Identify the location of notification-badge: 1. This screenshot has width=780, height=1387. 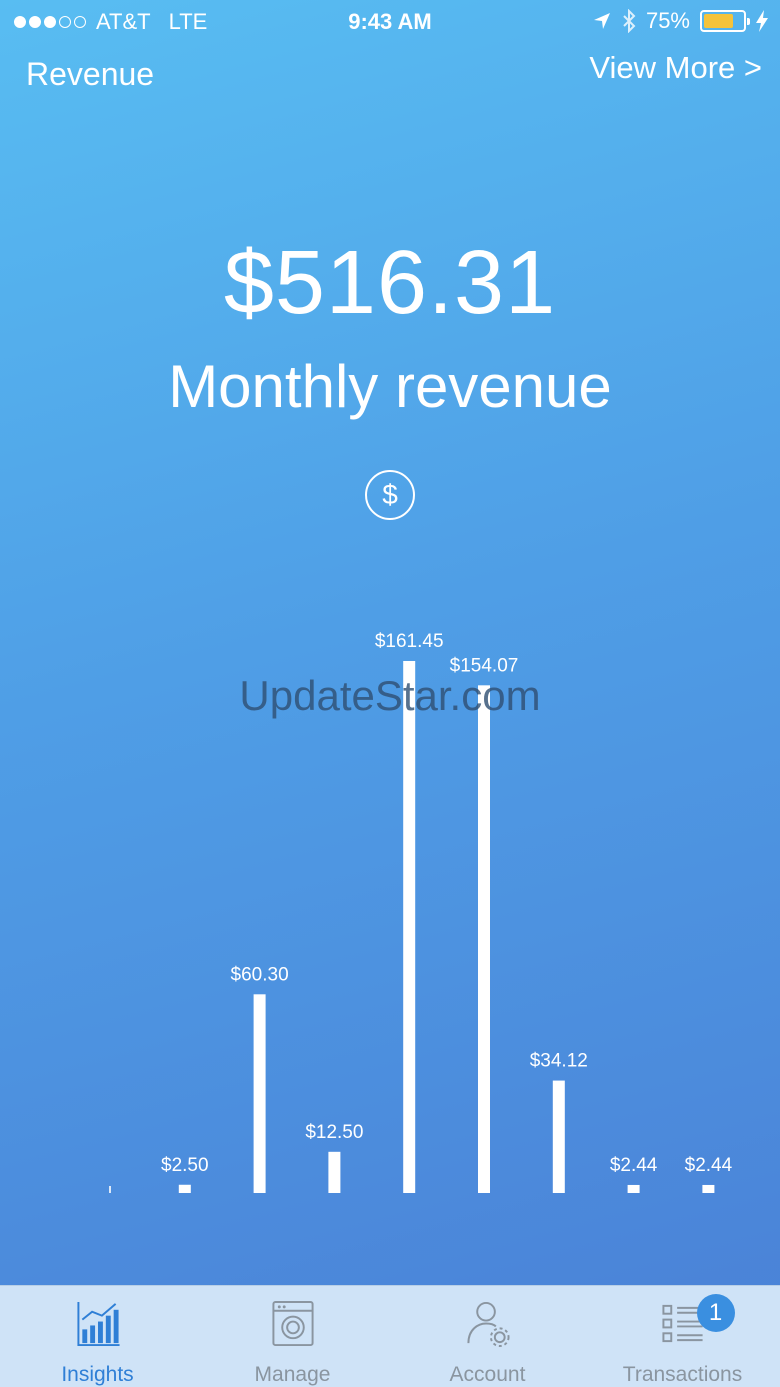
(715, 1313).